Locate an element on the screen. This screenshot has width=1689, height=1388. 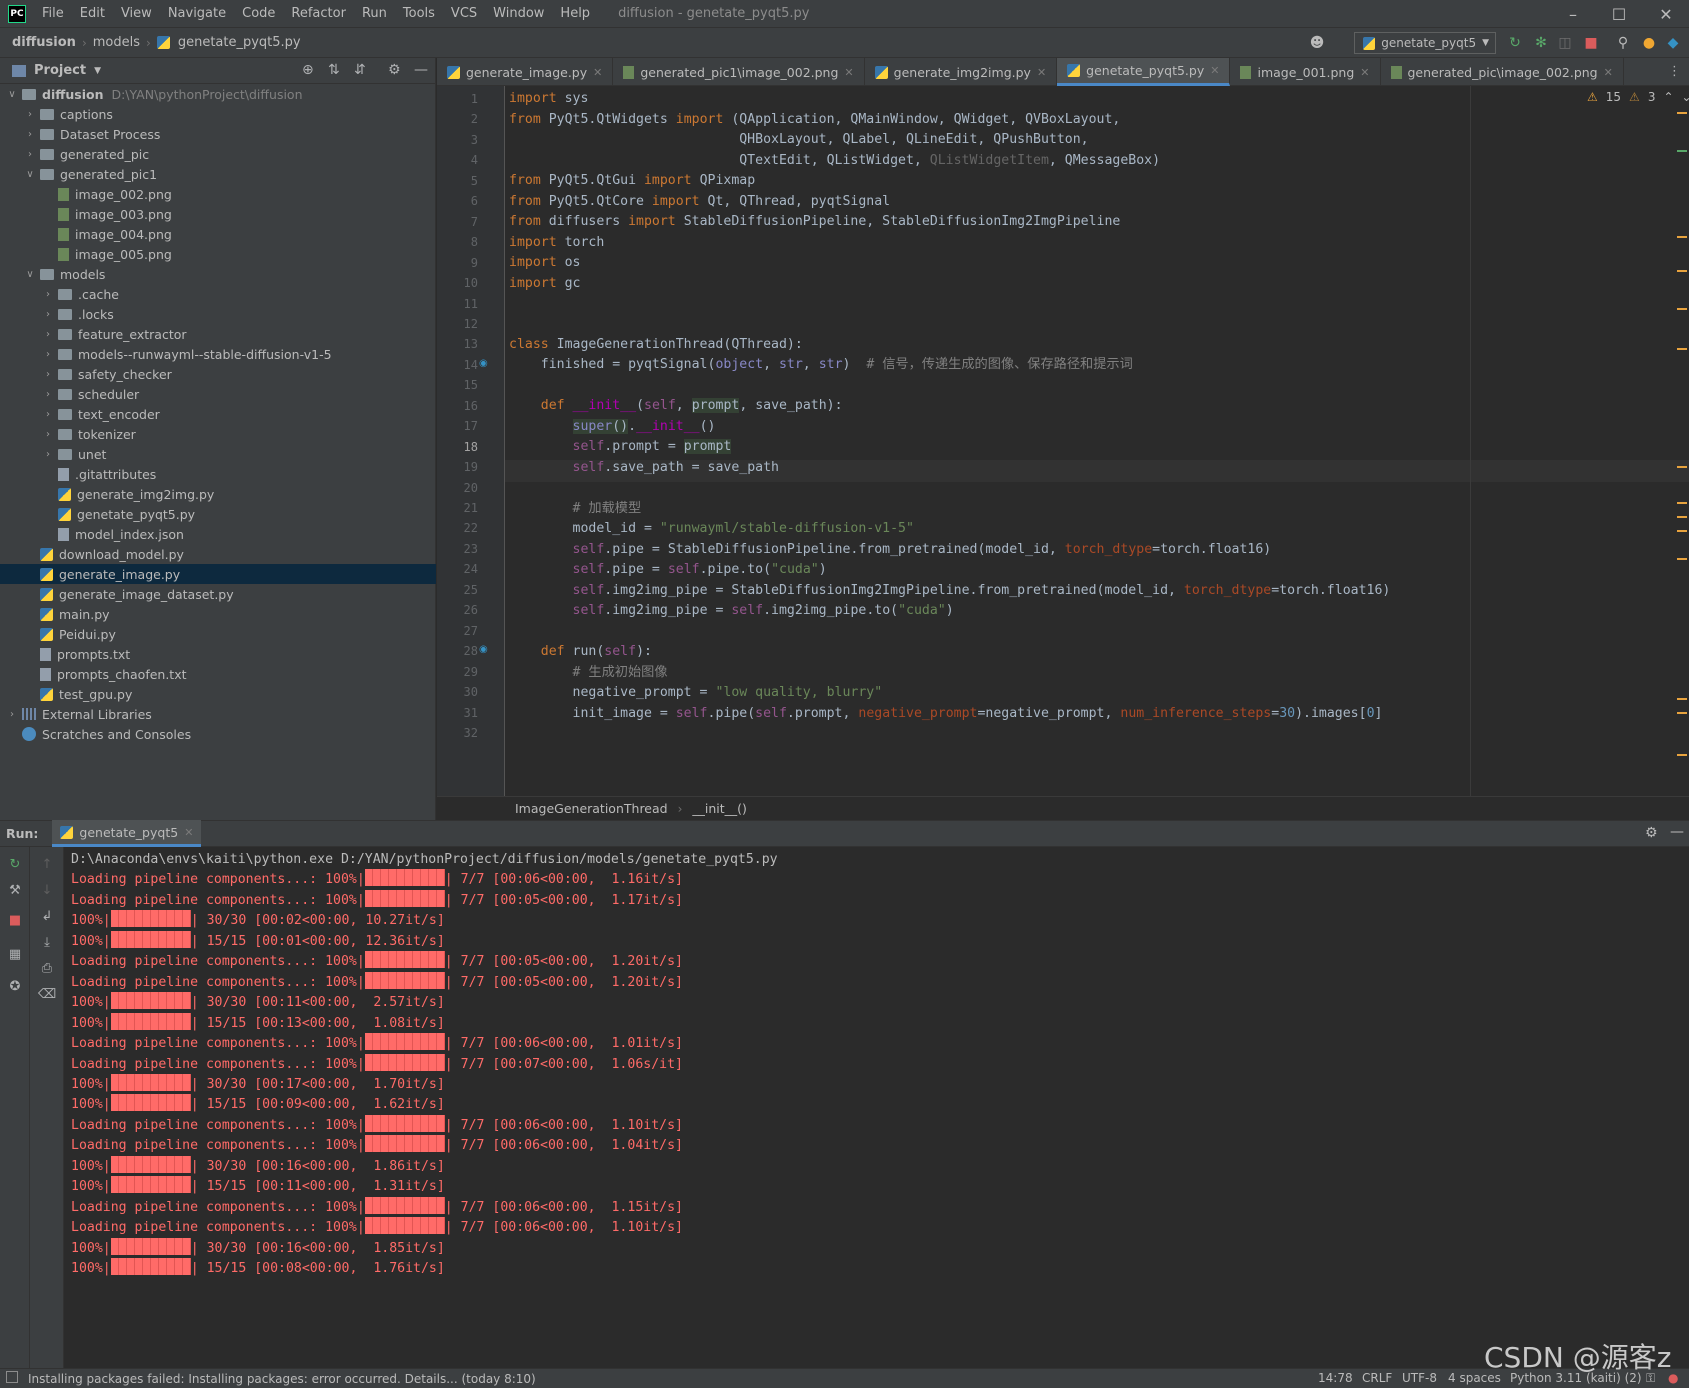
tree-item: image_004.png is located at coordinates (218, 234).